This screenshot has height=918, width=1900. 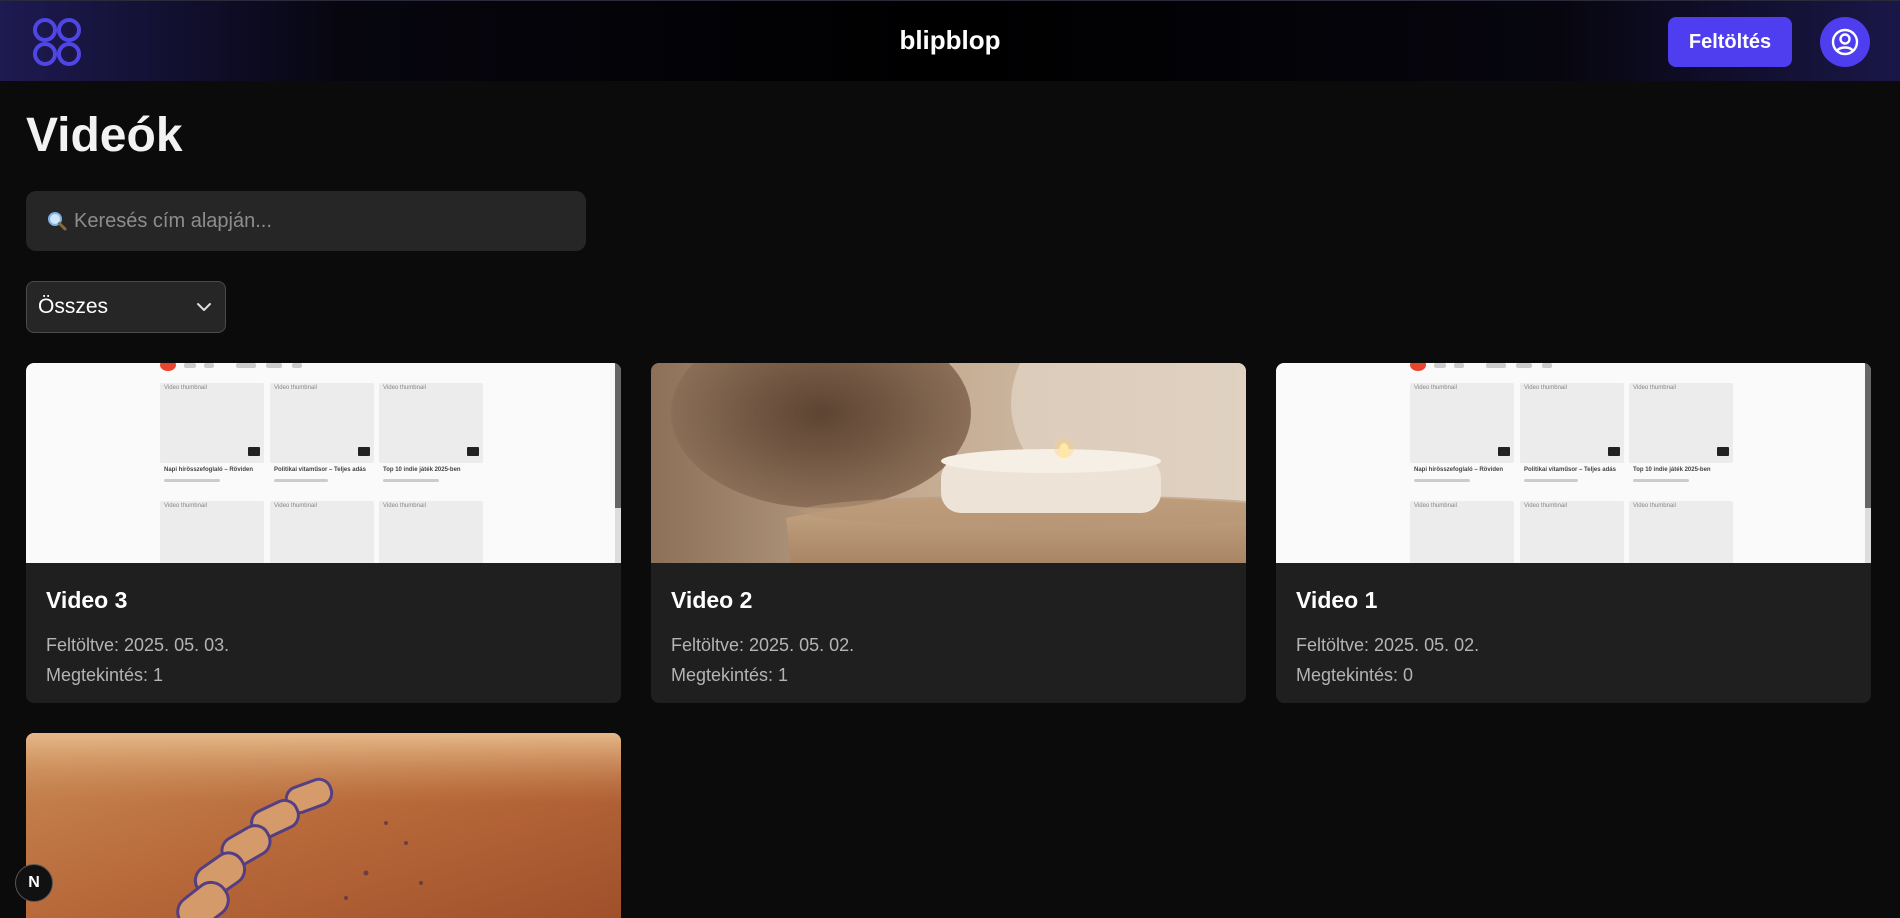 What do you see at coordinates (126, 307) in the screenshot?
I see `category-select: Összes` at bounding box center [126, 307].